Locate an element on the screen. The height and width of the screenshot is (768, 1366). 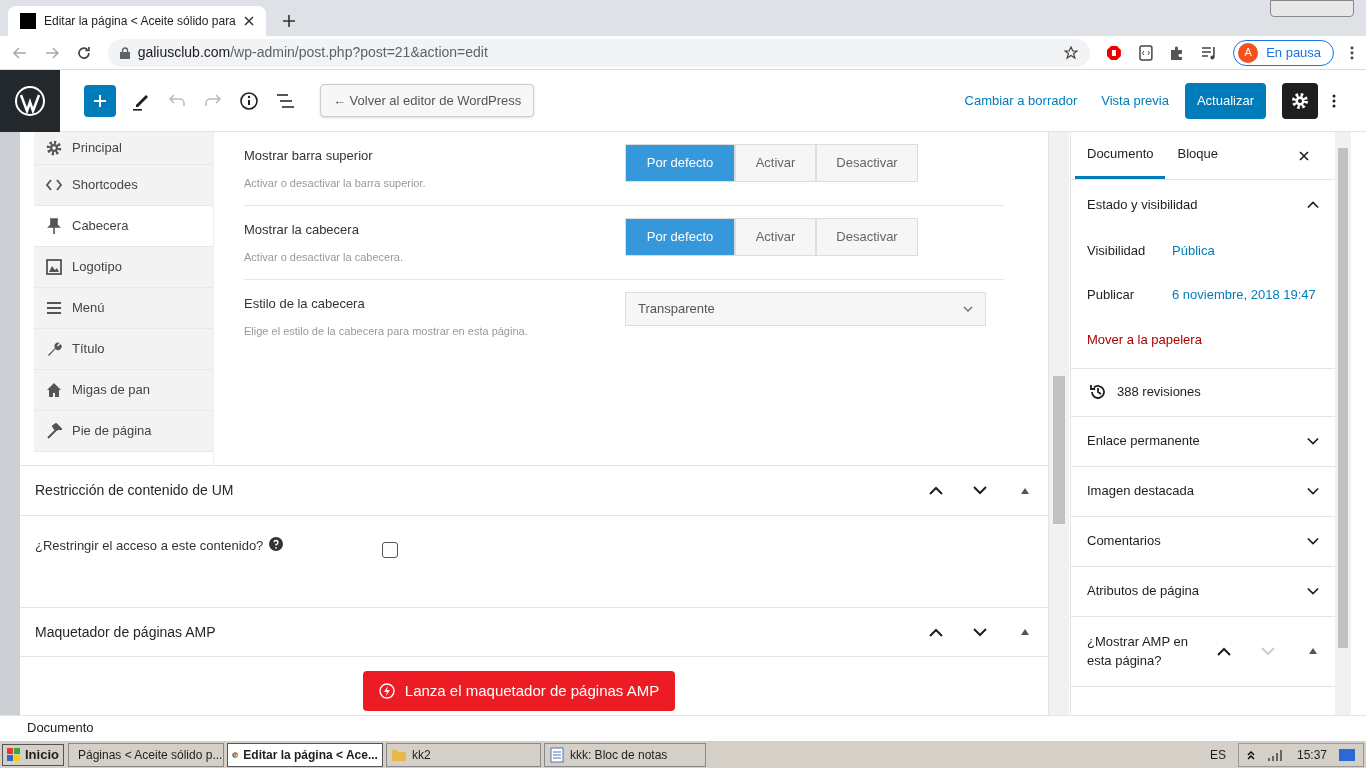
setting-description: Activar o desactivar la barra superior. is located at coordinates (335, 183).